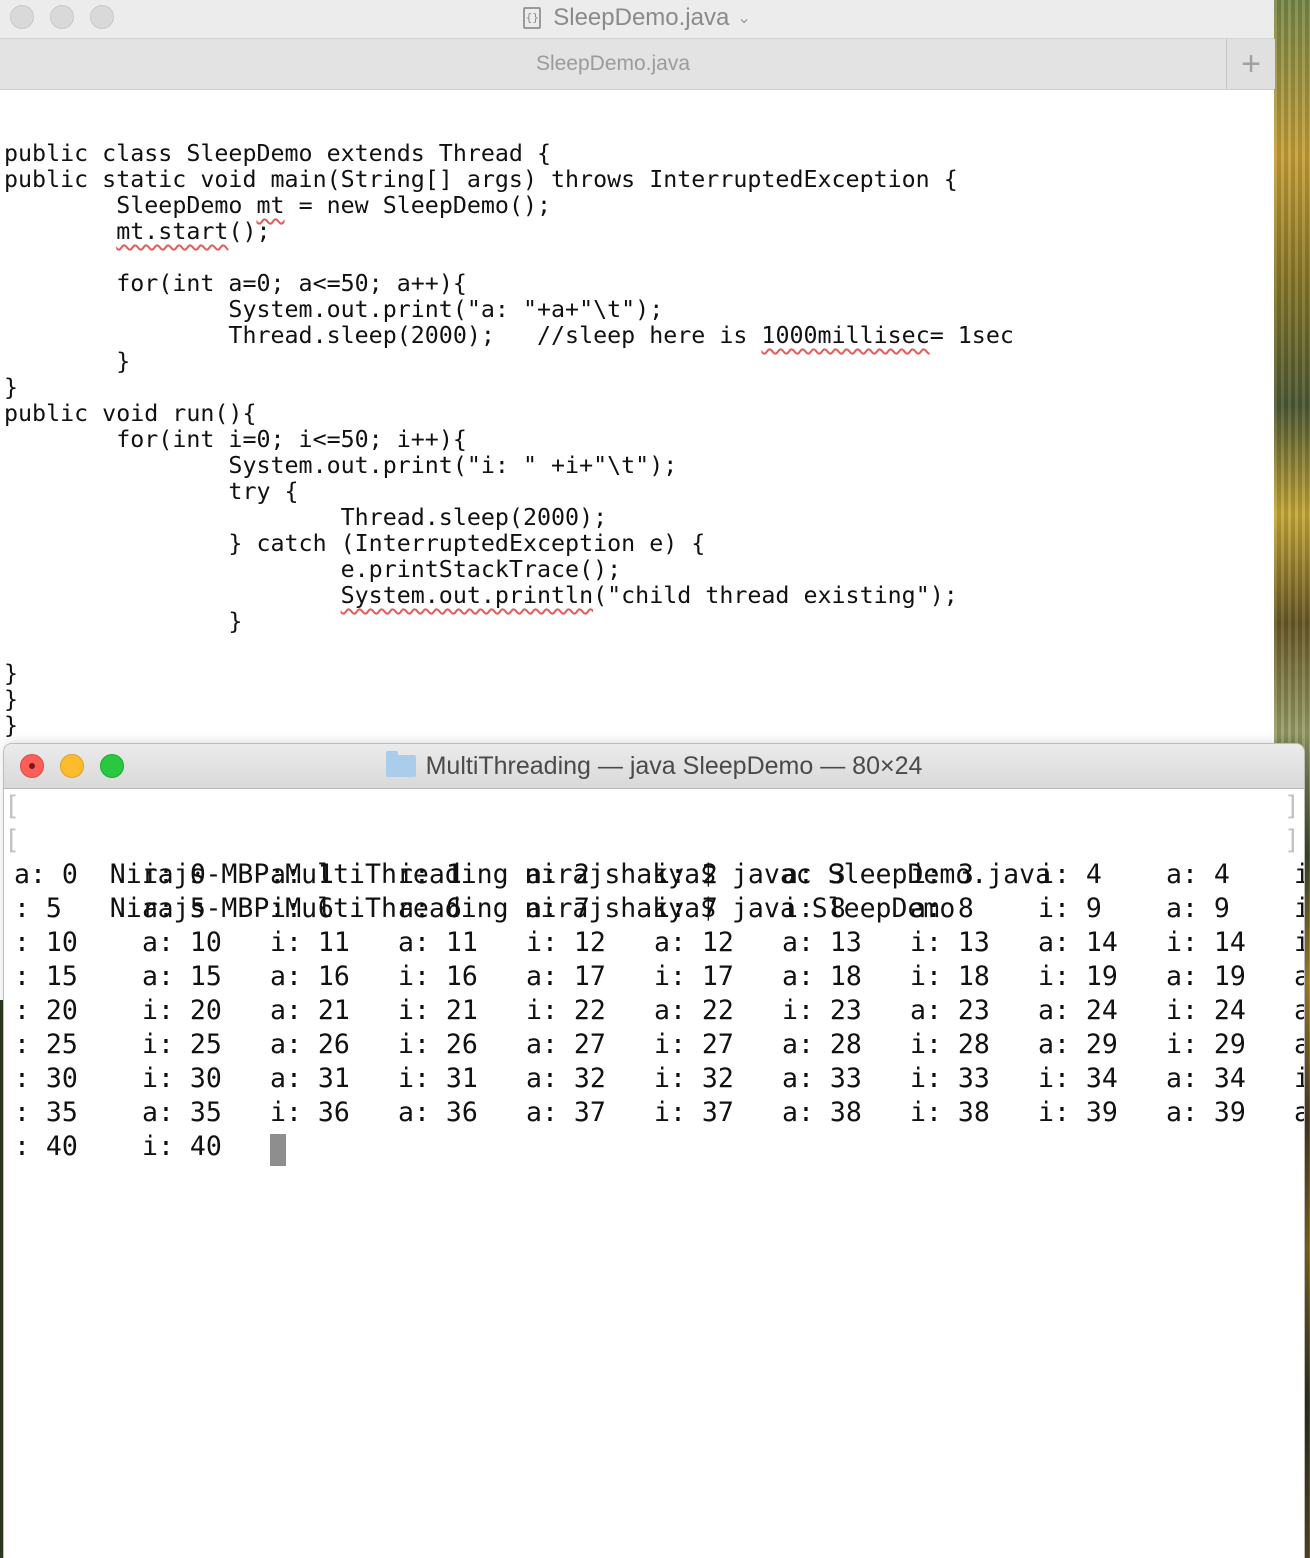  What do you see at coordinates (341, 465) in the screenshot?
I see `code-line: System.out.print("i: " +i+"\t");` at bounding box center [341, 465].